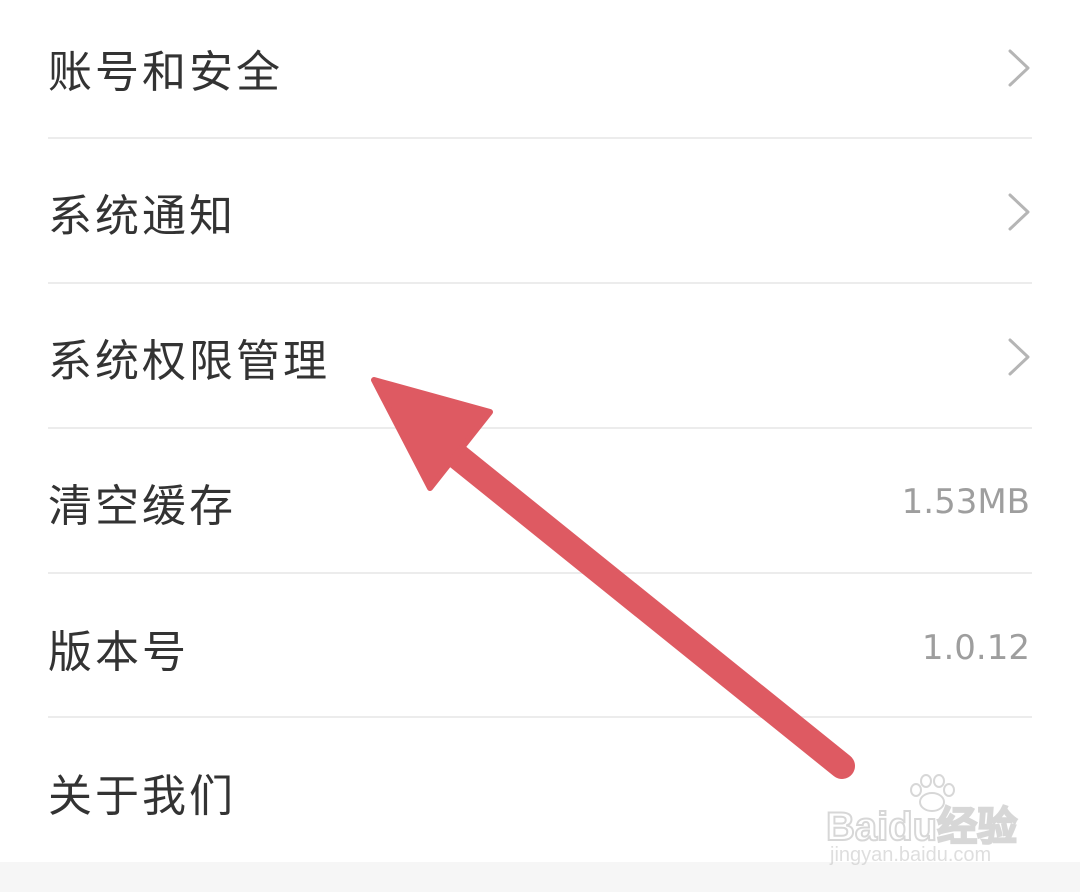 Image resolution: width=1080 pixels, height=892 pixels. What do you see at coordinates (142, 796) in the screenshot?
I see `settings-item-label: 关于我们` at bounding box center [142, 796].